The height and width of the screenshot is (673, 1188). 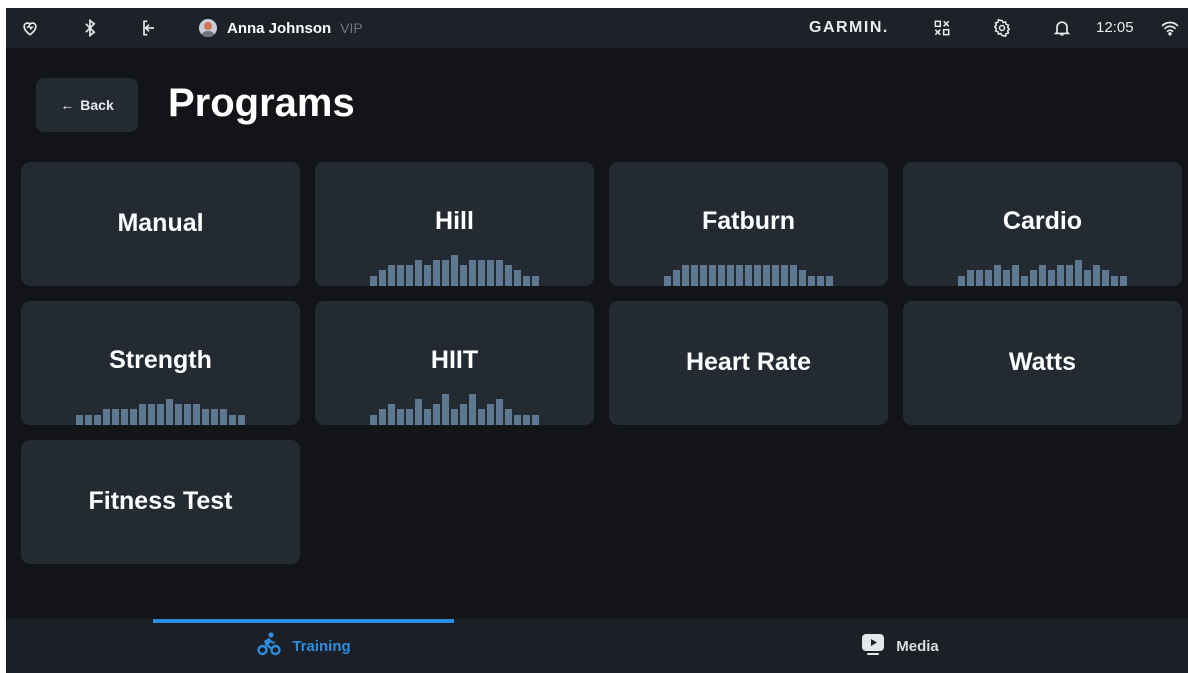 I want to click on program-card: HIIT, so click(x=454, y=363).